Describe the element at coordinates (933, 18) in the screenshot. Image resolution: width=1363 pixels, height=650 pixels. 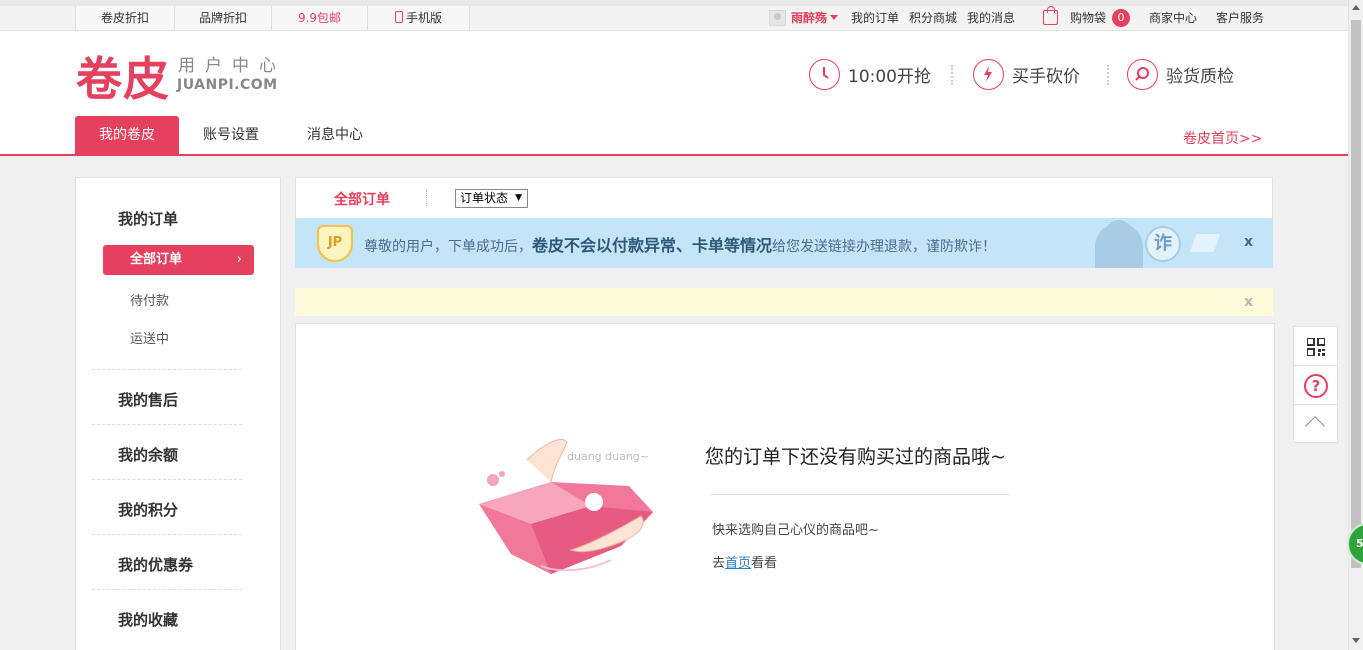
I see `link-points-mall: 积分商城` at that location.